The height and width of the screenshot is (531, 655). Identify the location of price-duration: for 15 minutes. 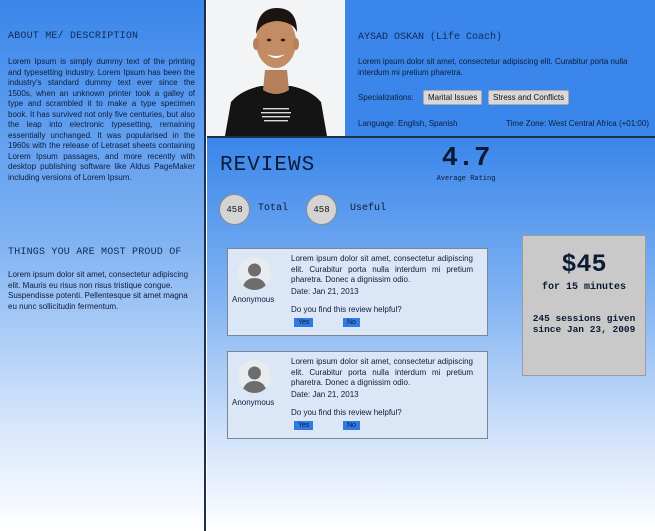
(583, 287).